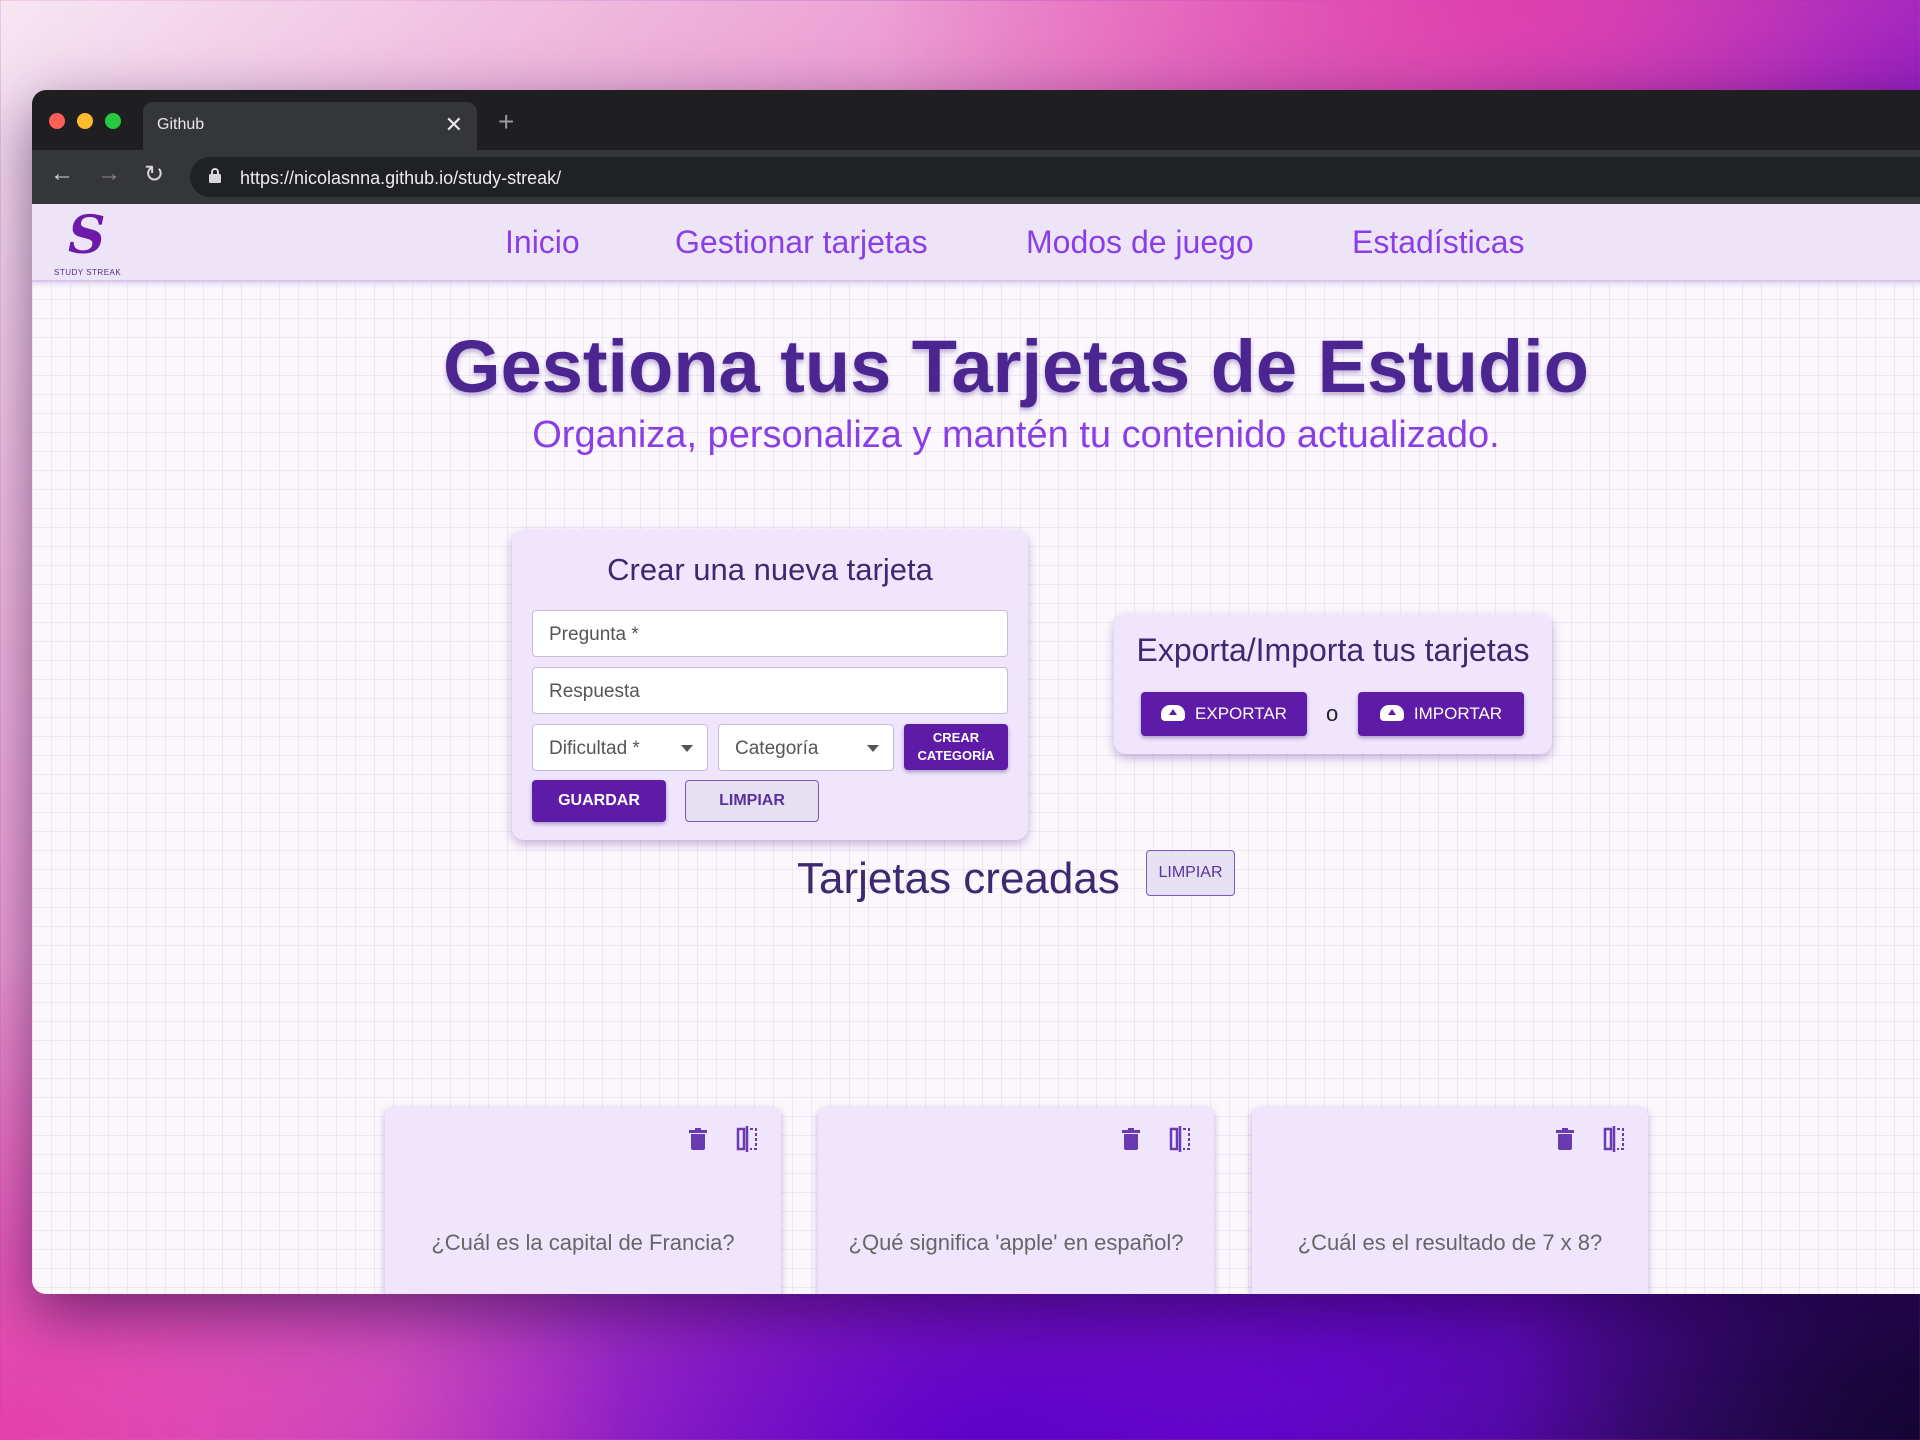  I want to click on flashcard-question: ¿Cuál es la capital de Francia?, so click(583, 1242).